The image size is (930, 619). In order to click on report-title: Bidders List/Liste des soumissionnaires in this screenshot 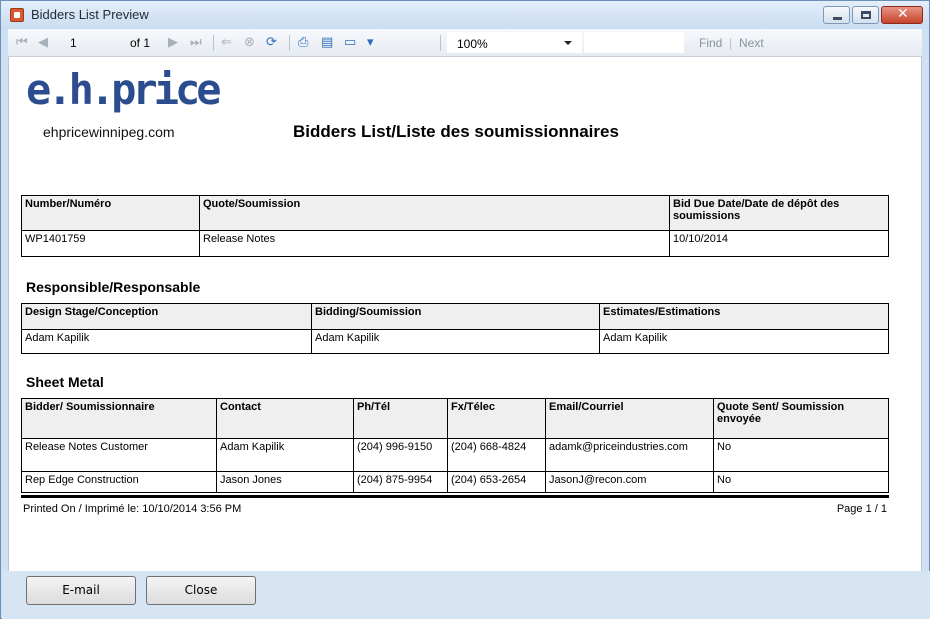, I will do `click(456, 131)`.